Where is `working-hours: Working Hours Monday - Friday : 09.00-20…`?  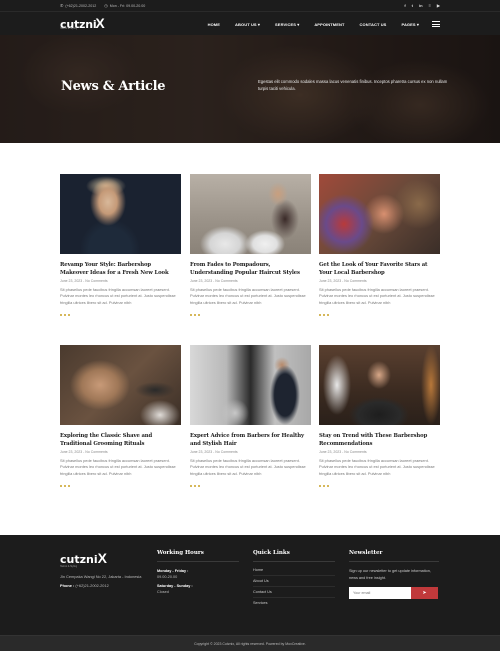
working-hours: Working Hours Monday - Friday : 09.00-20… is located at coordinates (198, 572).